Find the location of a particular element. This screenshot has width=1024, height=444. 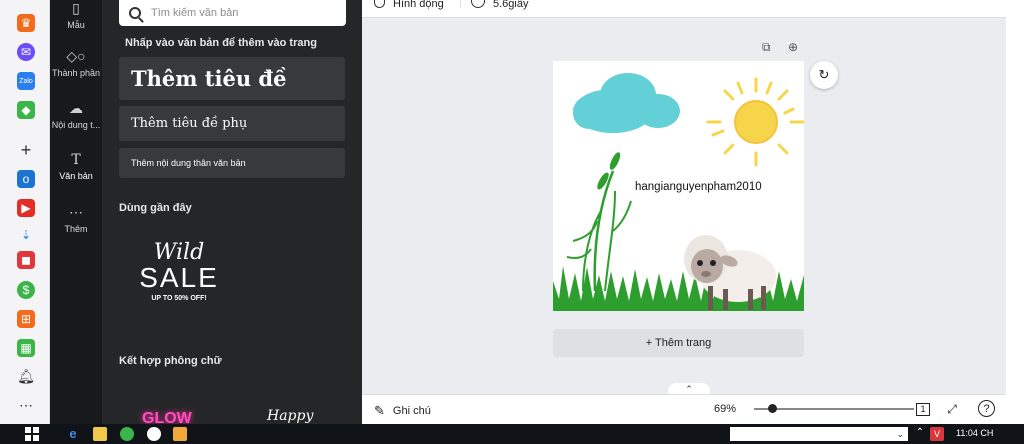

add-subheading-button: Thêm tiêu đề phụ is located at coordinates (232, 123).